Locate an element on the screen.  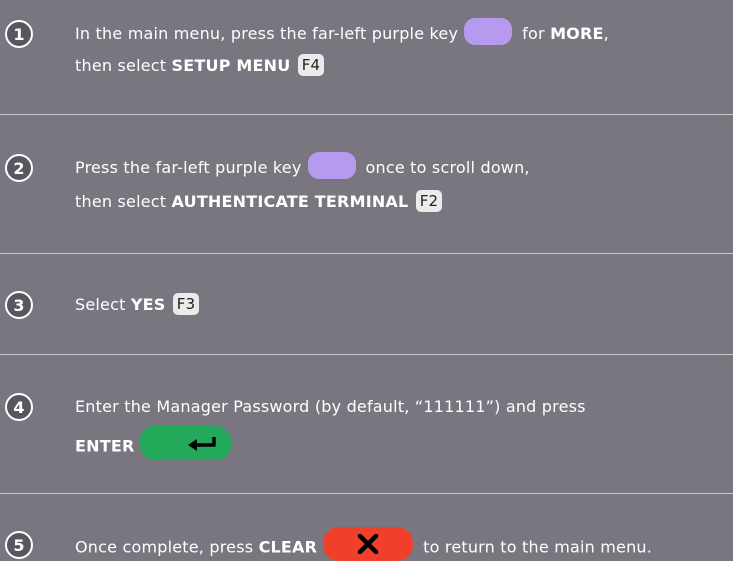
function-key-f4: F4 is located at coordinates (311, 64).